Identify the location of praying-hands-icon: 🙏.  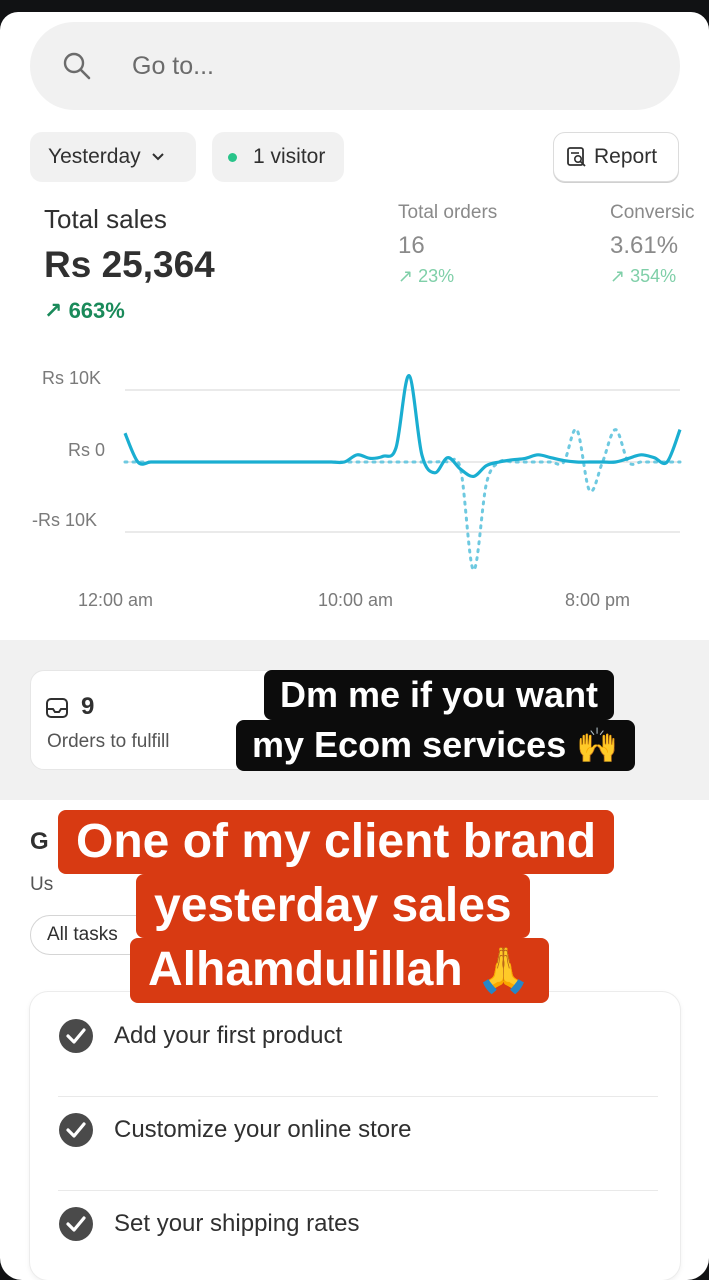
(503, 970).